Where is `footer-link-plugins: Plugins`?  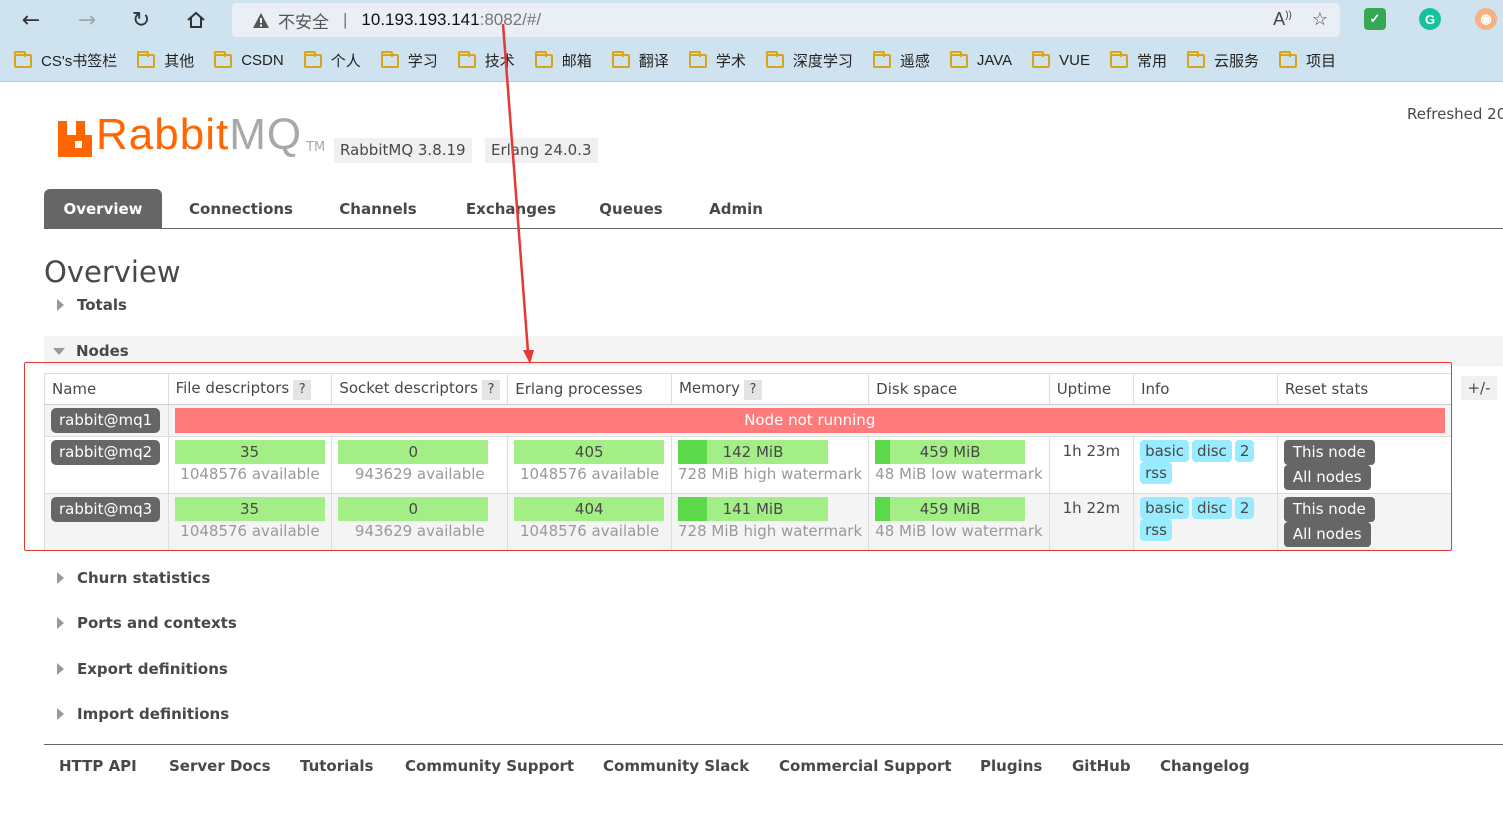
footer-link-plugins: Plugins is located at coordinates (1011, 766).